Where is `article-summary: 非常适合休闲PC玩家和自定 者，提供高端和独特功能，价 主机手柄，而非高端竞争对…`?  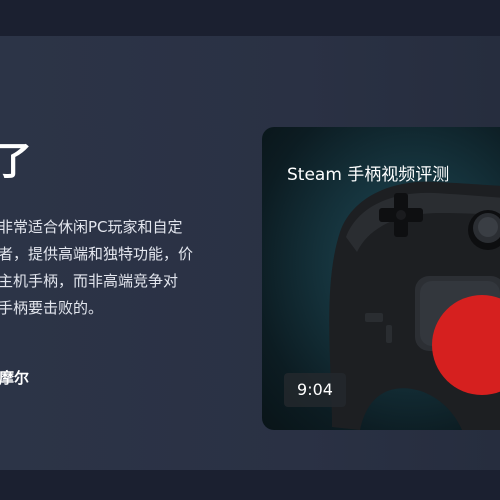
article-summary: 非常适合休闲PC玩家和自定 者，提供高端和独特功能，价 主机手柄，而非高端竞争对… is located at coordinates (129, 268).